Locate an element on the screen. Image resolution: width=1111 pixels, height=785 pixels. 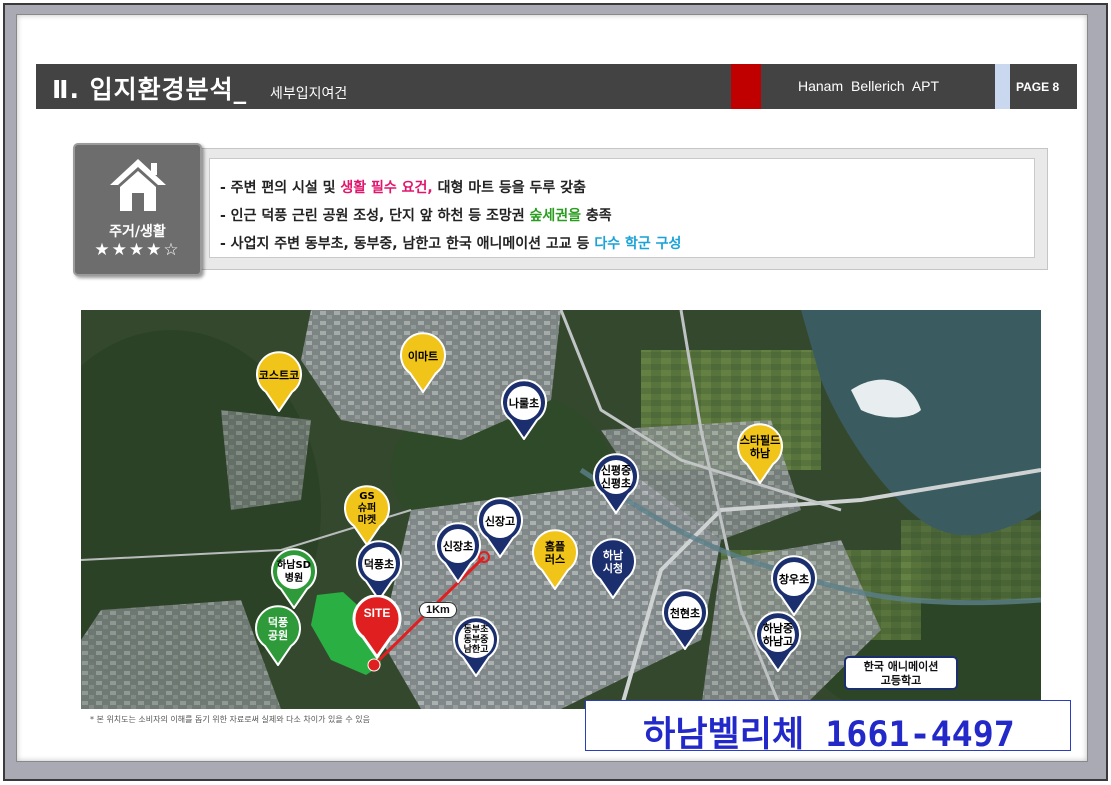
pin-hanam-mid-high: 하남중 하남고 is located at coordinates (778, 641).